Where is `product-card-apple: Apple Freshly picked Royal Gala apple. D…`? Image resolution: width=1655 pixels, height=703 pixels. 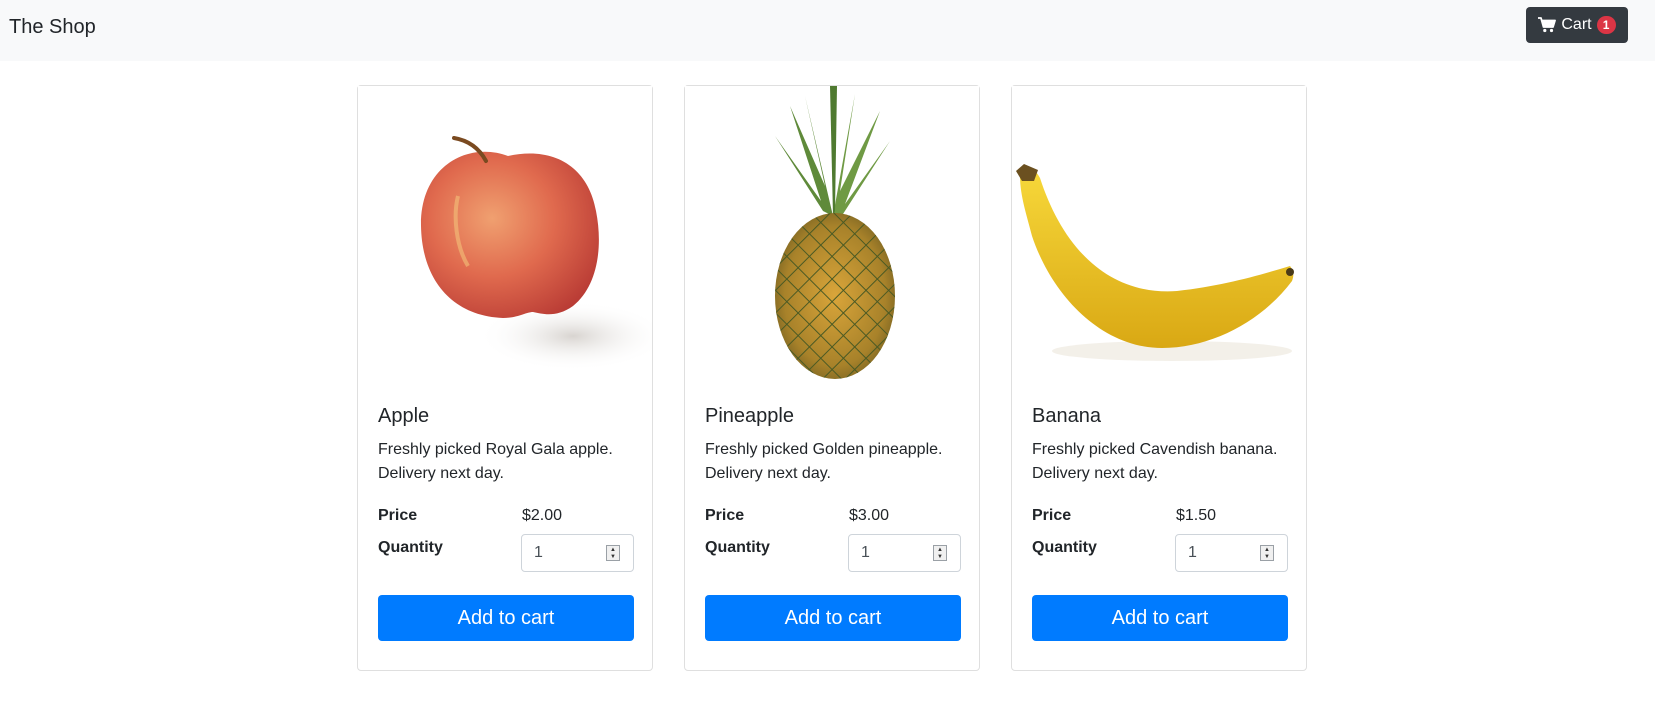
product-card-apple: Apple Freshly picked Royal Gala apple. D… is located at coordinates (505, 378).